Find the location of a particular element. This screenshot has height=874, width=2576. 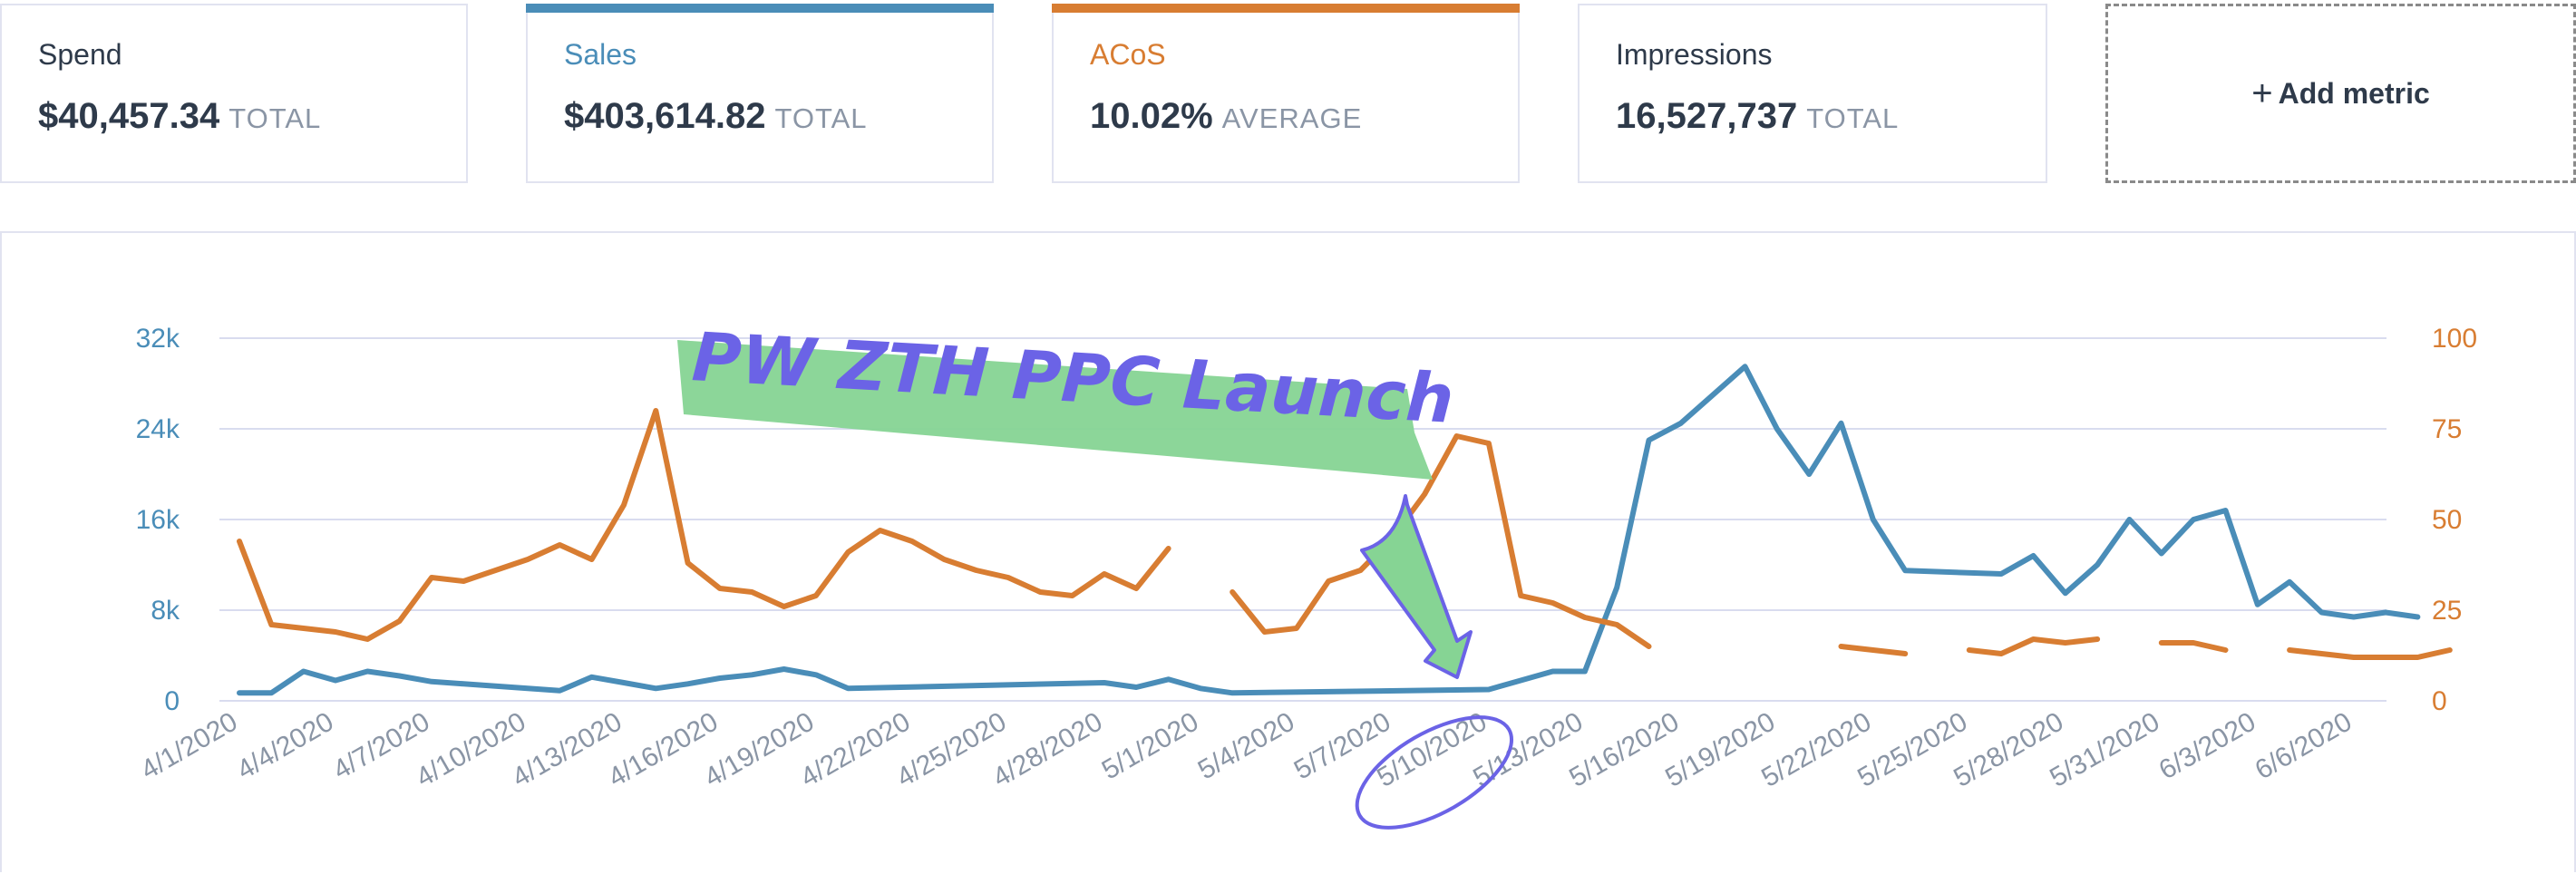

y-left-tick-label: 8k is located at coordinates (165, 611).